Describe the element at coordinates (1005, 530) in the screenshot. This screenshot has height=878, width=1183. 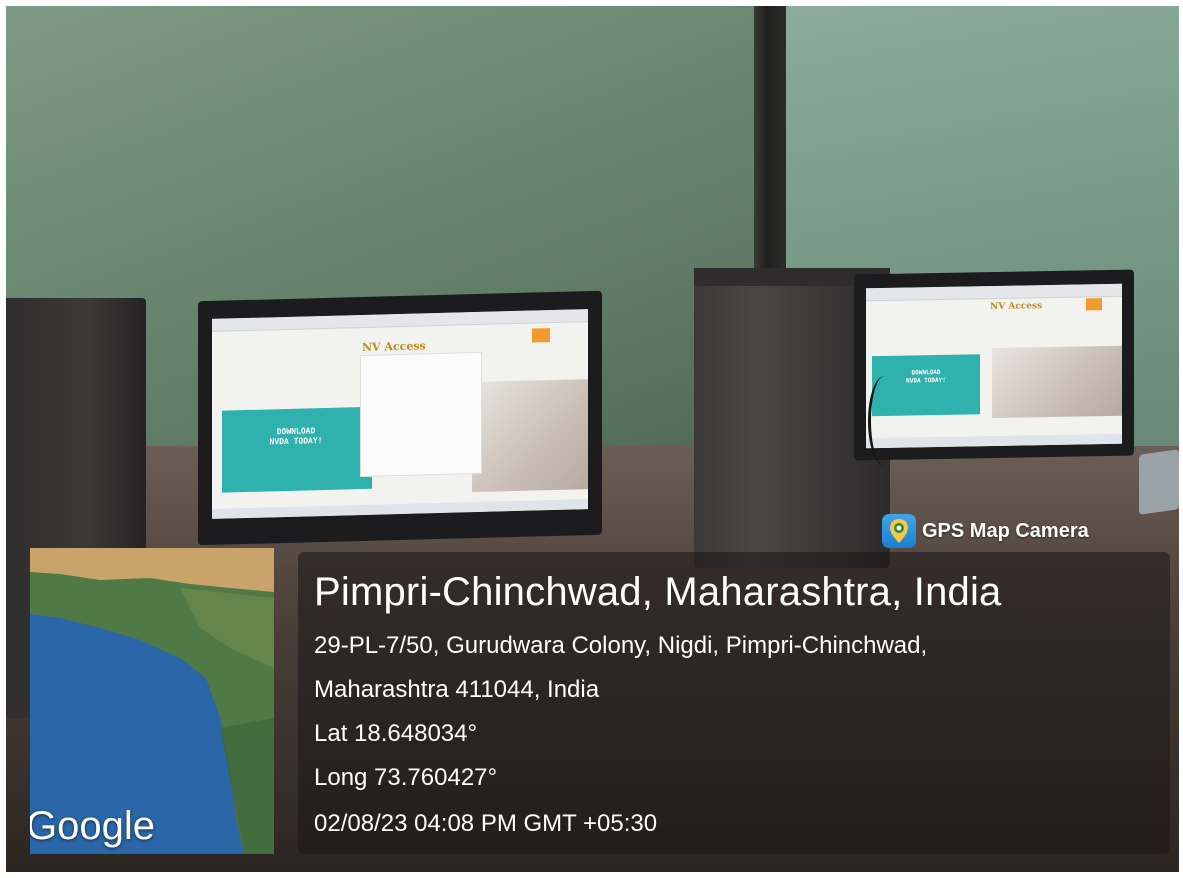
I see `gps-map-camera-label: GPS Map Camera` at that location.